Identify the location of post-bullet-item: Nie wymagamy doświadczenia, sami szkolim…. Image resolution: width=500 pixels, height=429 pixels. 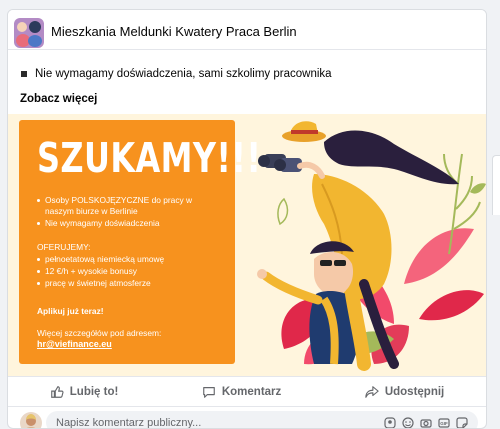
(176, 74).